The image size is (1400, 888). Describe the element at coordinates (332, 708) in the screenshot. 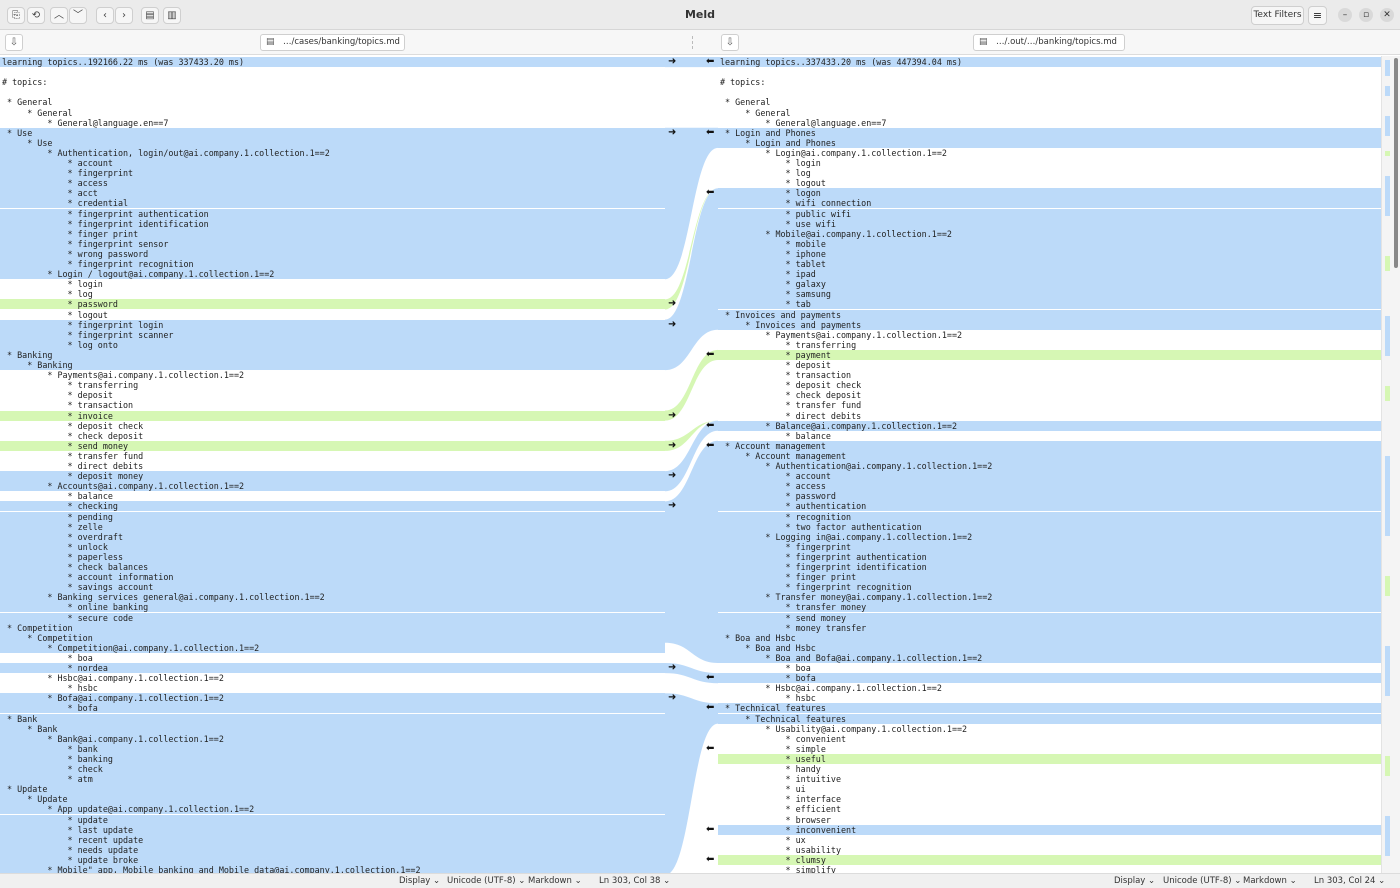

I see `left-code-line: * bofa` at that location.